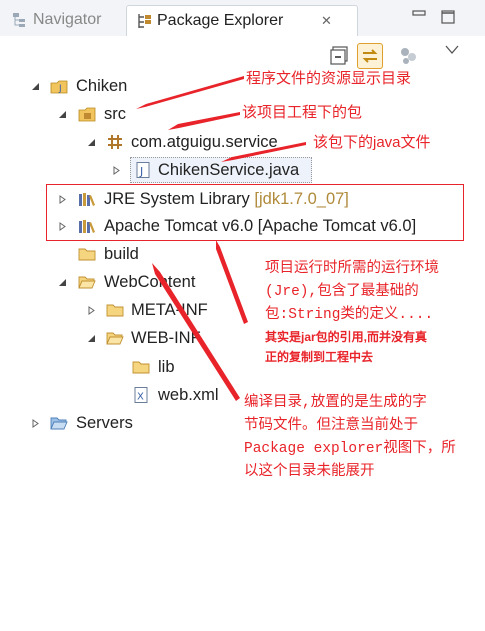 The image size is (485, 631). Describe the element at coordinates (309, 472) in the screenshot. I see `annotation-build-line: 以这个目录未能展开` at that location.